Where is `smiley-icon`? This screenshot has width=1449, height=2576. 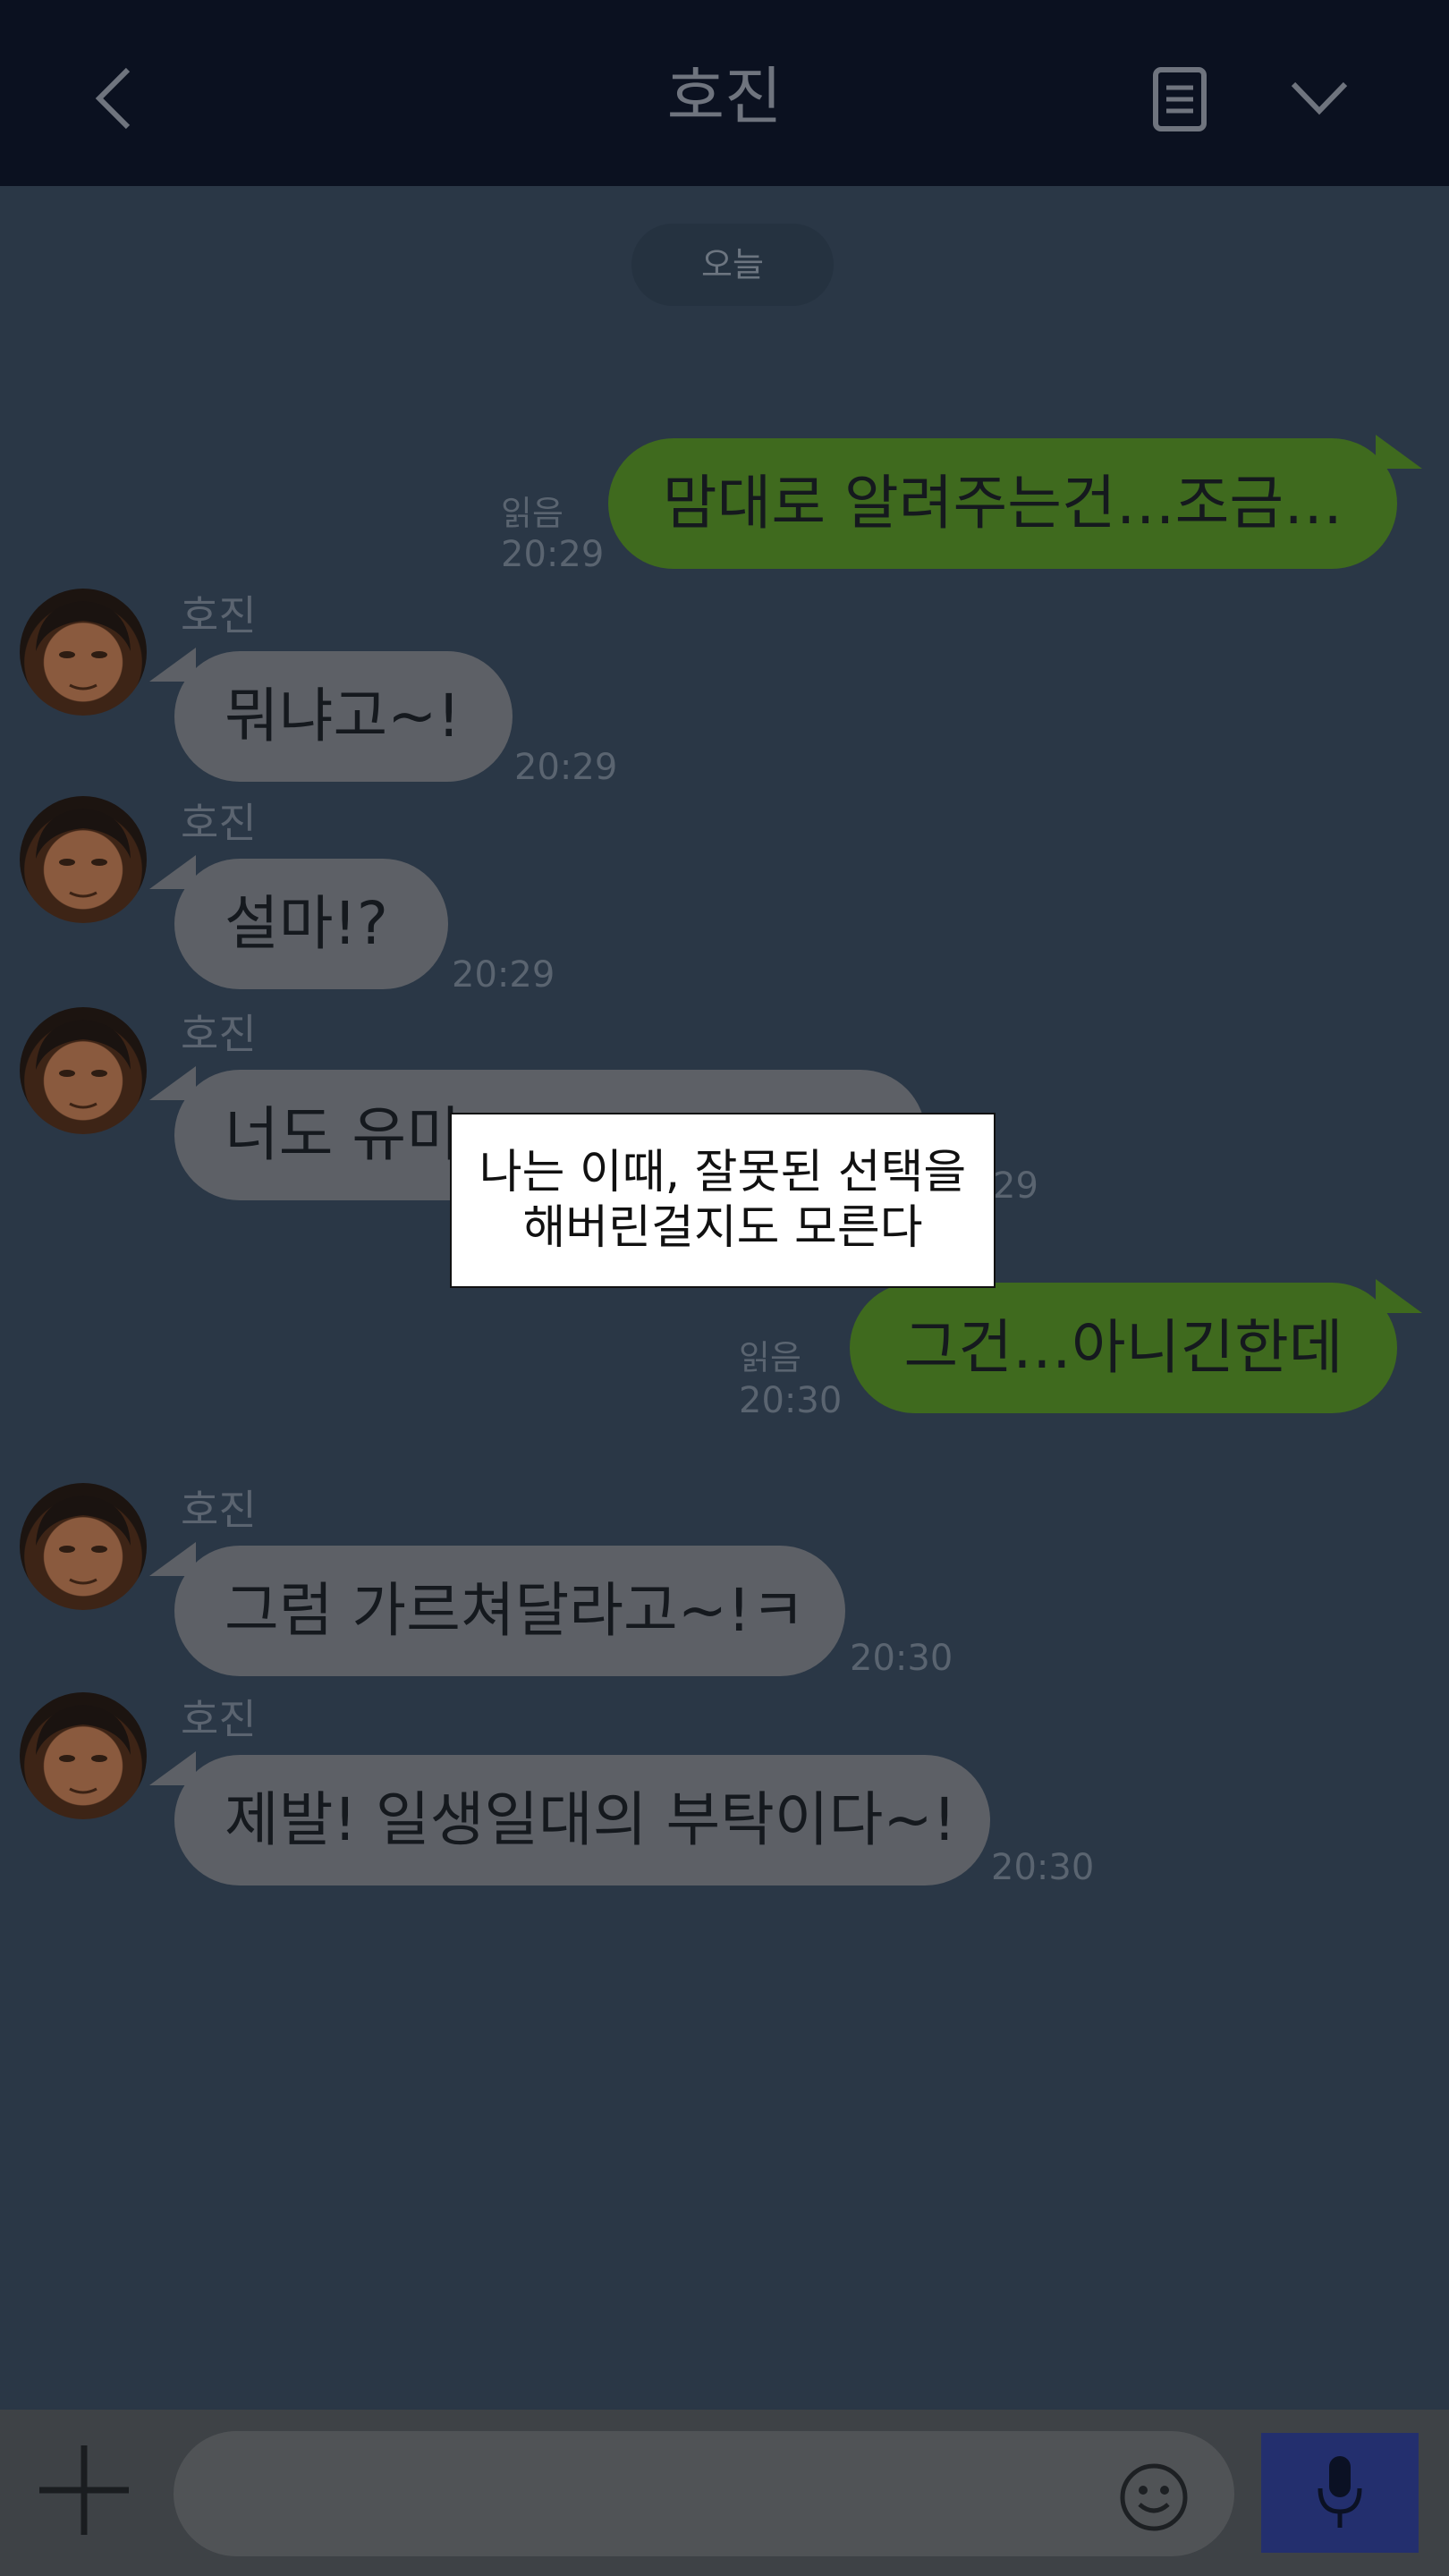 smiley-icon is located at coordinates (1154, 2497).